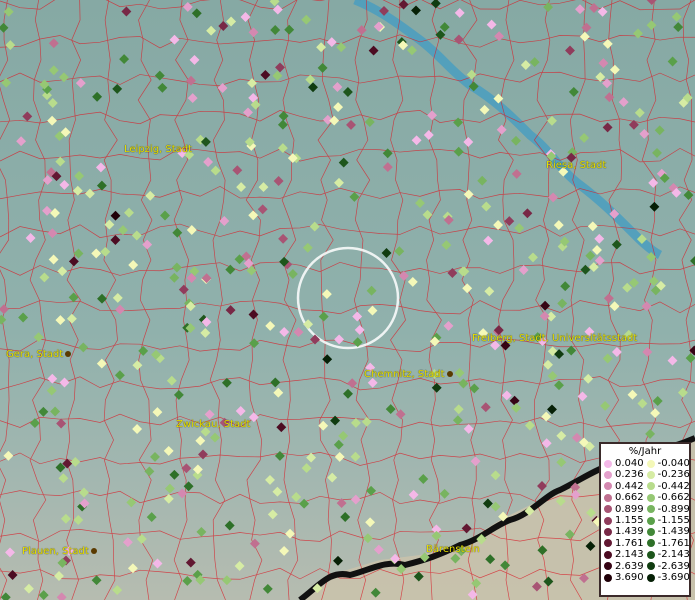  I want to click on legend-entry-negative: -0.442, so click(667, 486).